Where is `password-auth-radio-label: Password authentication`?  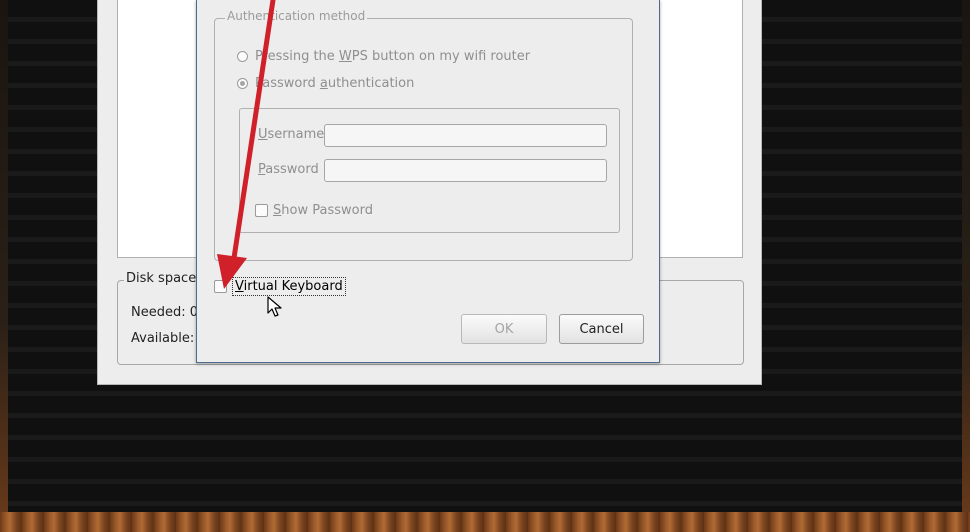 password-auth-radio-label: Password authentication is located at coordinates (335, 83).